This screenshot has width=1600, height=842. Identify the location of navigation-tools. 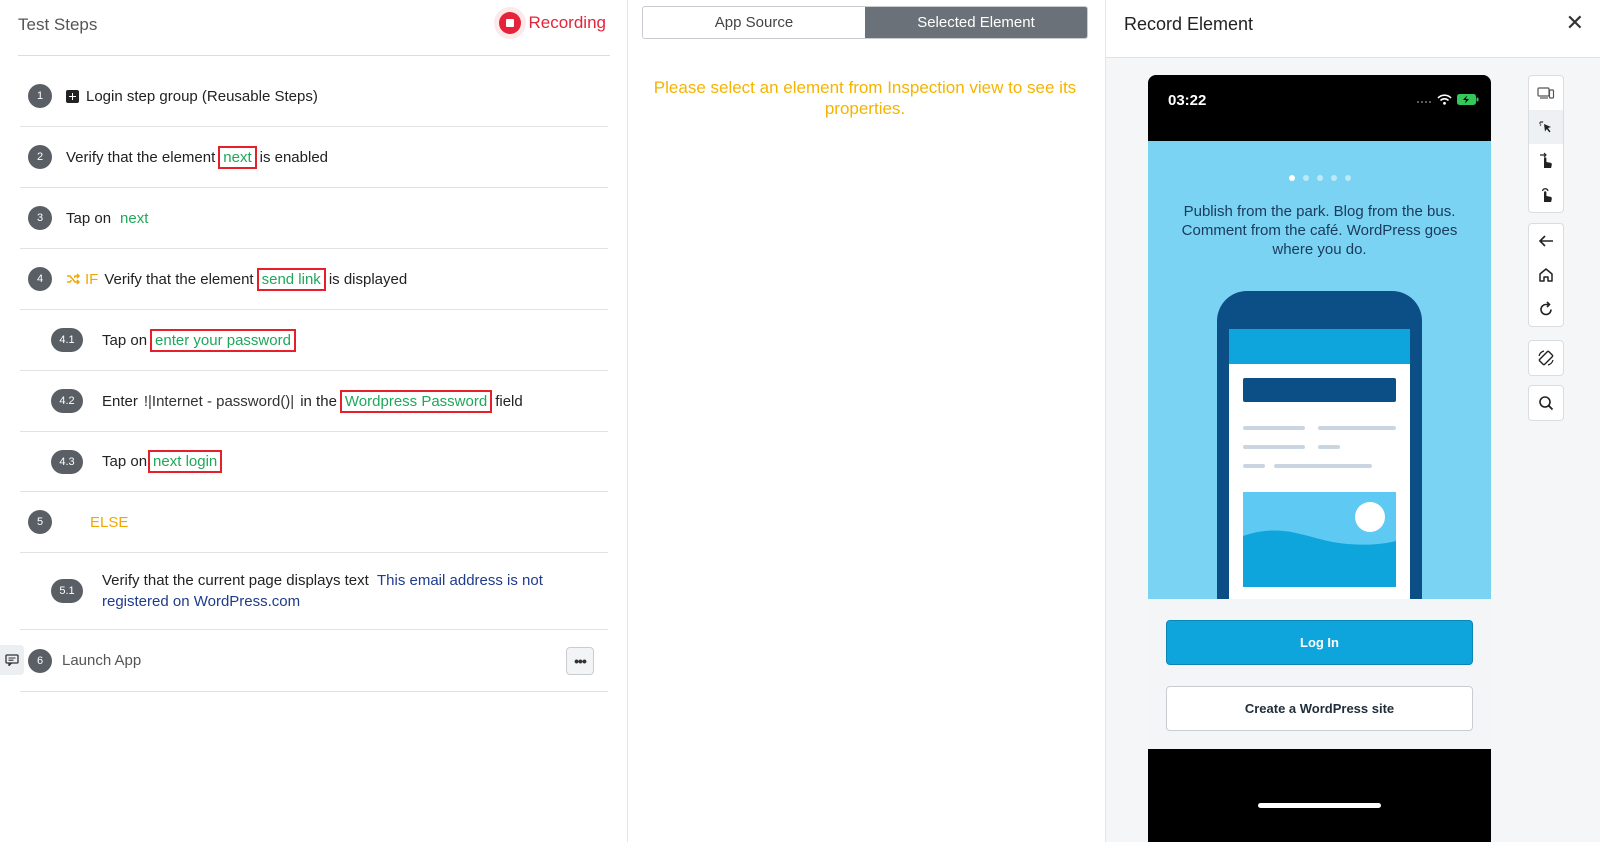
(1546, 275).